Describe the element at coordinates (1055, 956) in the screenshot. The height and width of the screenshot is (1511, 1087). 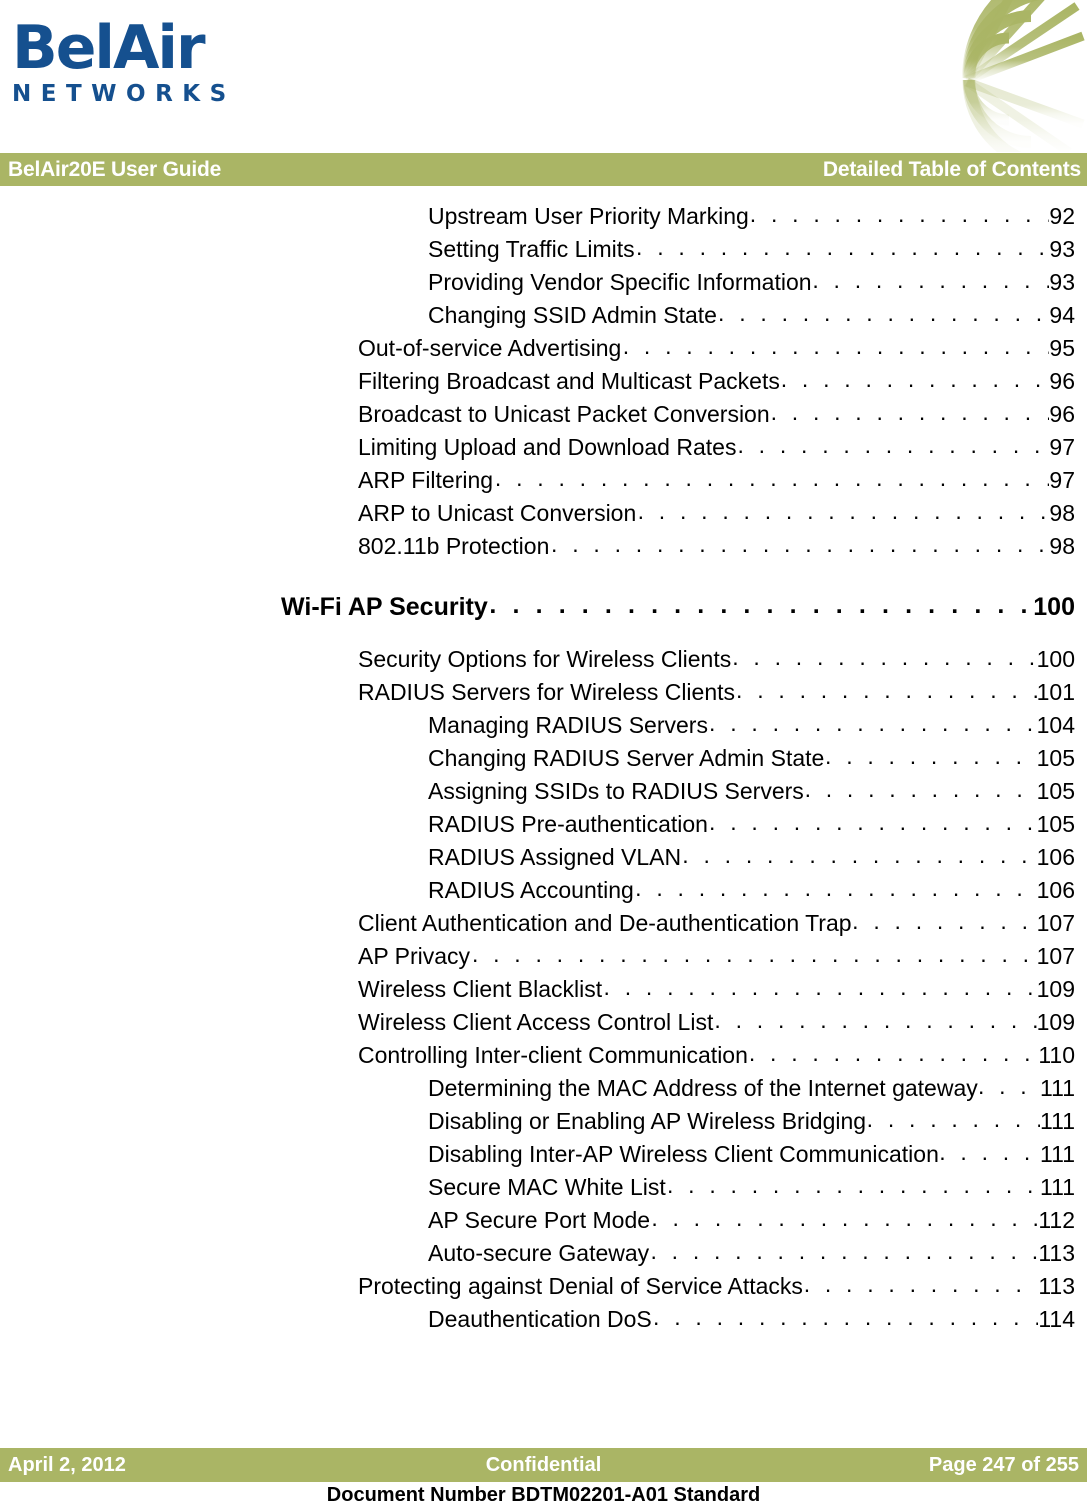
I see `toc-entry-page-number: 107` at that location.